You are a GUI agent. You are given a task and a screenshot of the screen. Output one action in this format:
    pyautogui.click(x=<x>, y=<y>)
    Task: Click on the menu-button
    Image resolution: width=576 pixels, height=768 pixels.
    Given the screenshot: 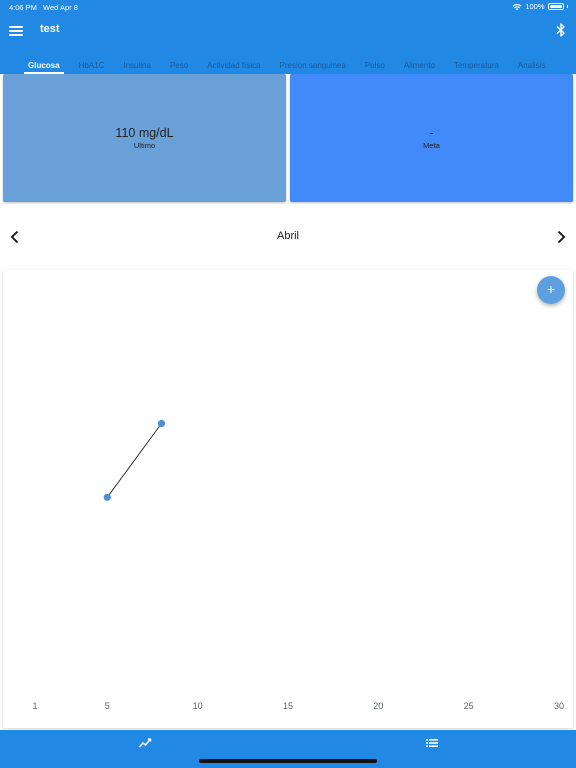 What is the action you would take?
    pyautogui.click(x=16, y=31)
    